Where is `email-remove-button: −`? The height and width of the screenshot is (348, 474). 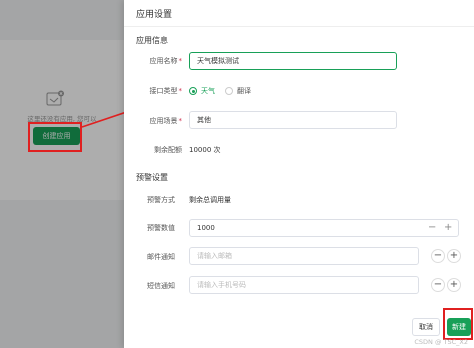
email-remove-button: − is located at coordinates (438, 256).